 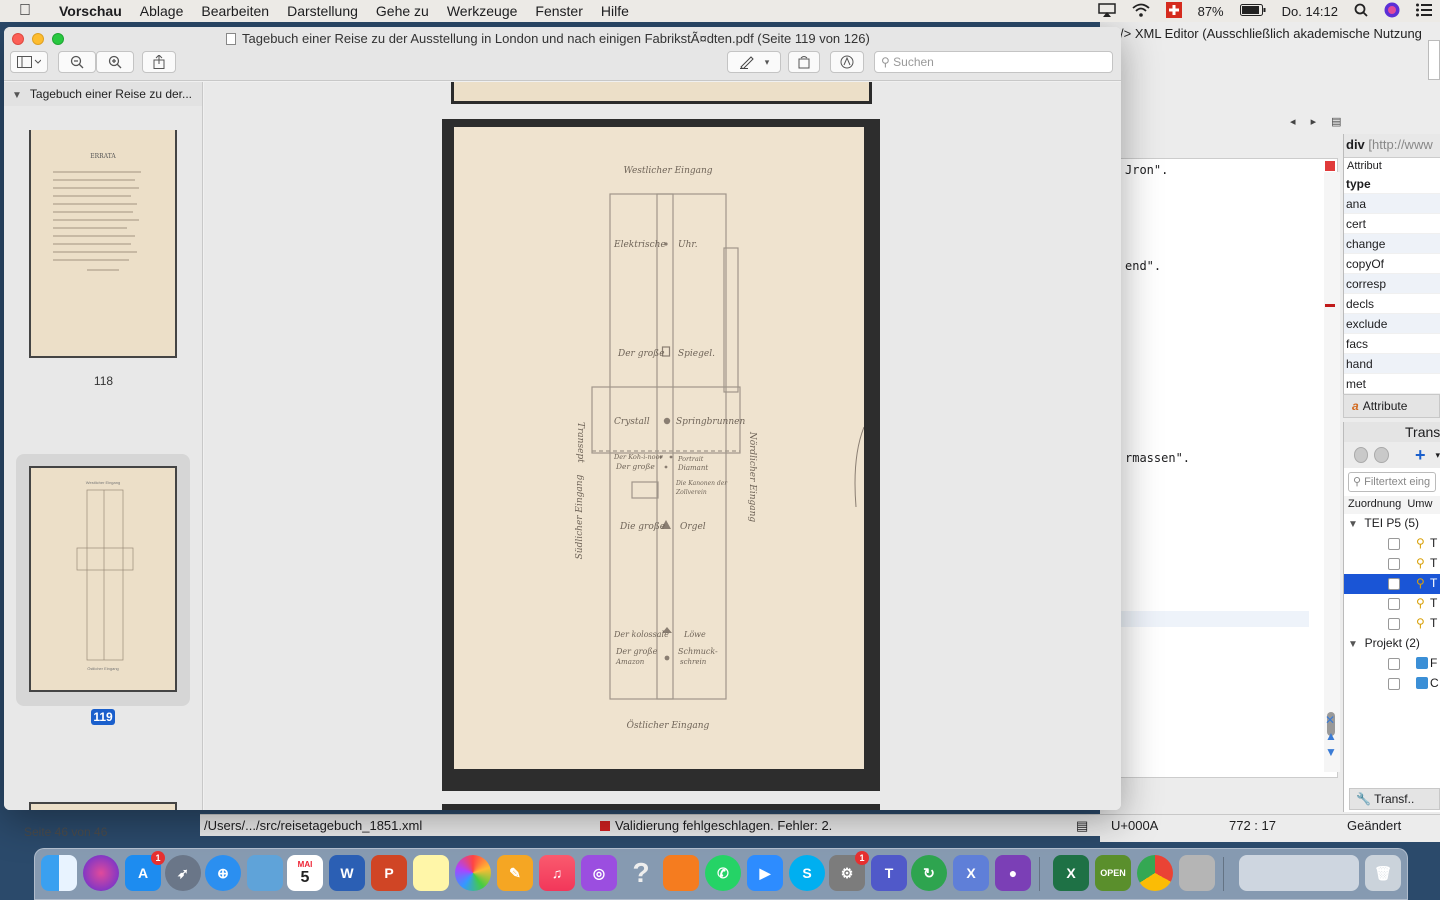 What do you see at coordinates (1174, 11) in the screenshot?
I see `keyboard-layout-swiss-icon` at bounding box center [1174, 11].